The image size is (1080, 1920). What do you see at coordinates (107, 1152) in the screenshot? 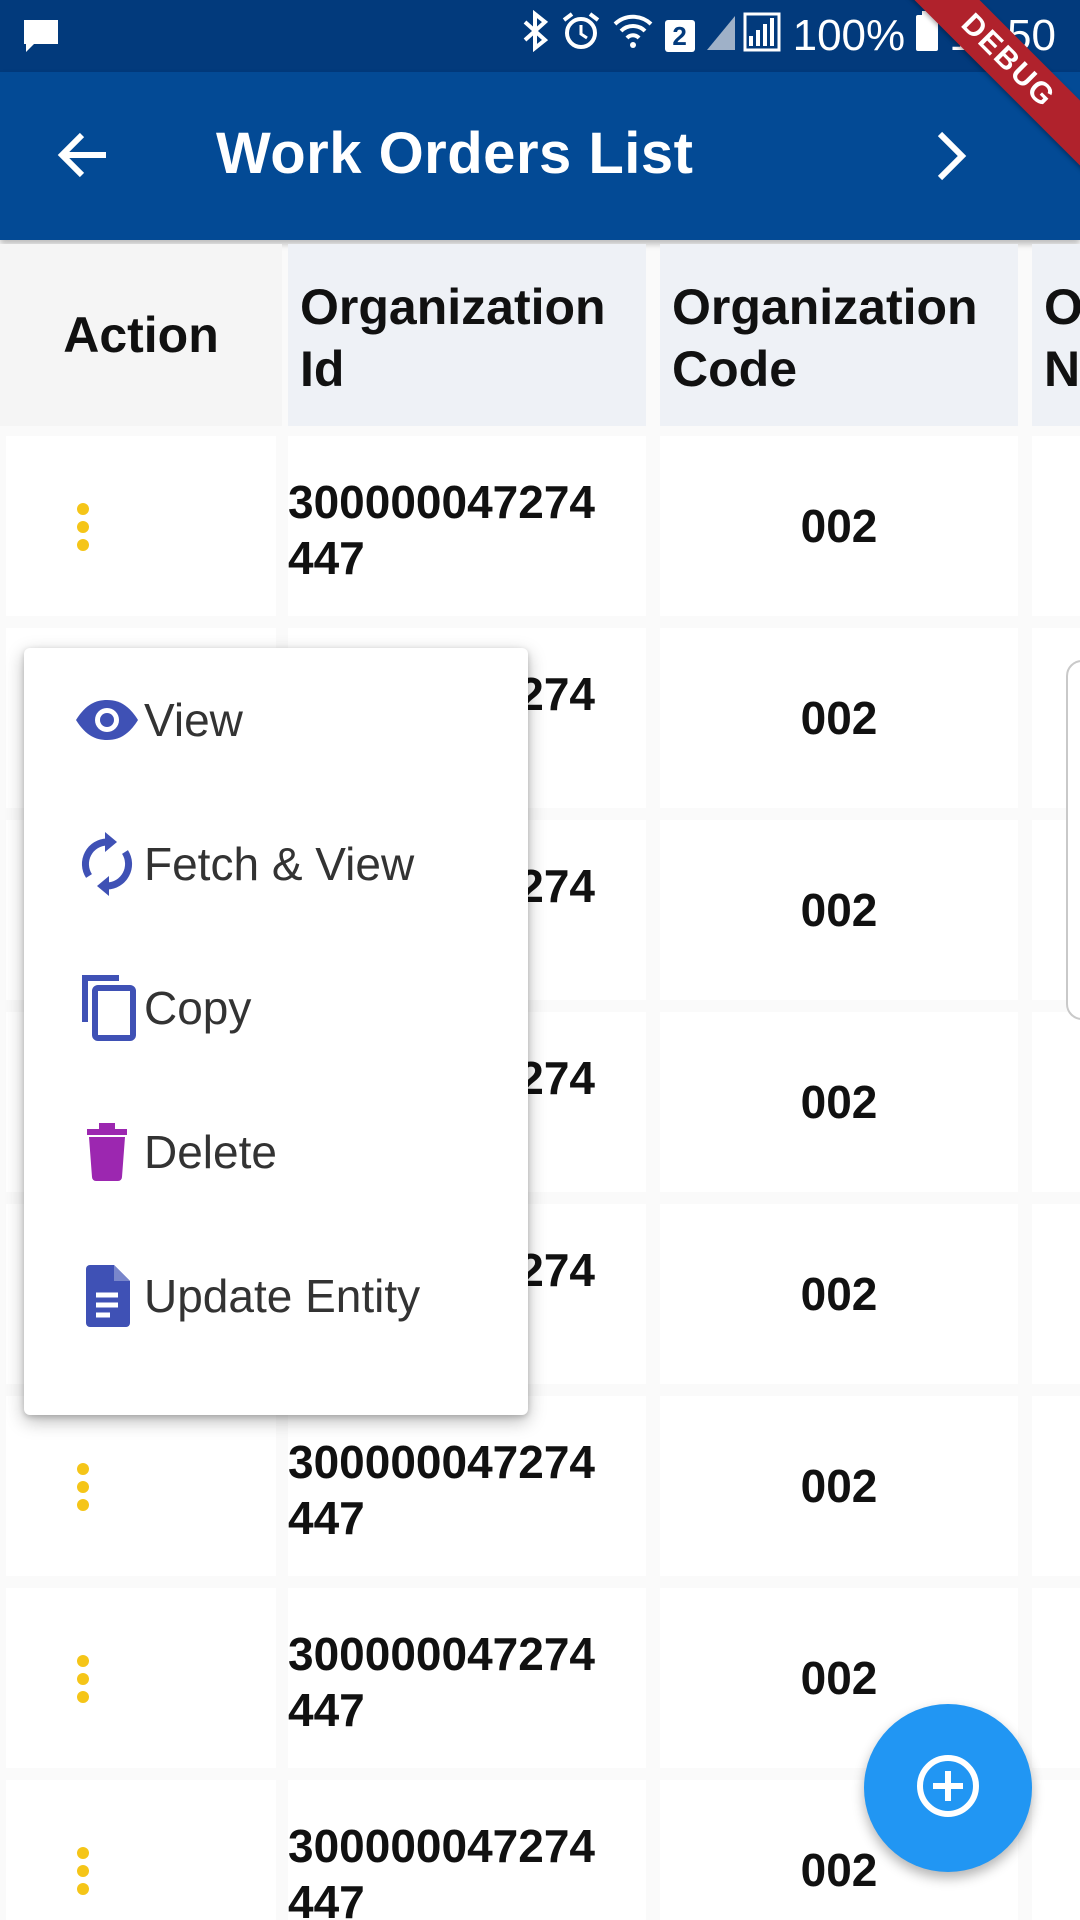
I see `trash-icon` at bounding box center [107, 1152].